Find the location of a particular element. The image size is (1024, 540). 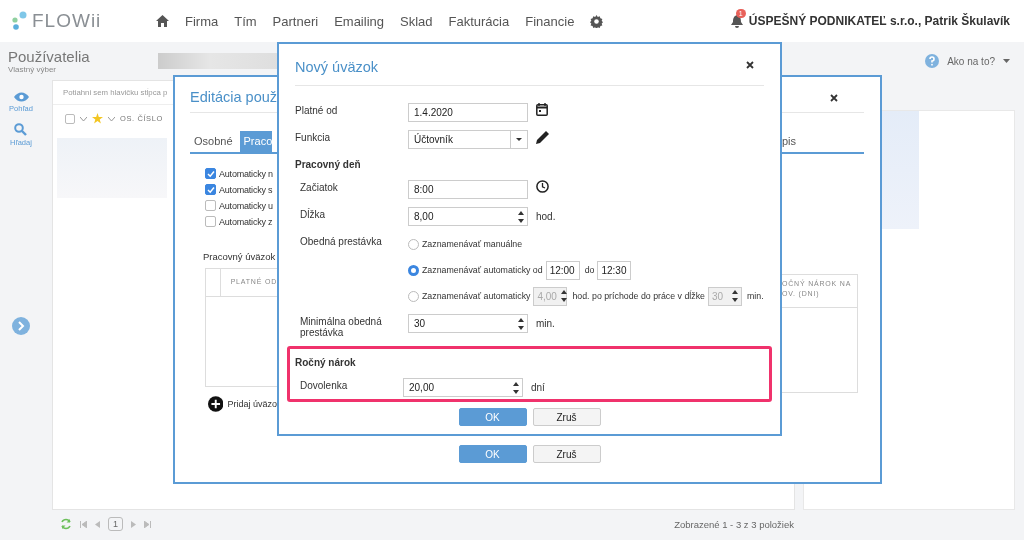

field-label: Dovolenka is located at coordinates (324, 386).